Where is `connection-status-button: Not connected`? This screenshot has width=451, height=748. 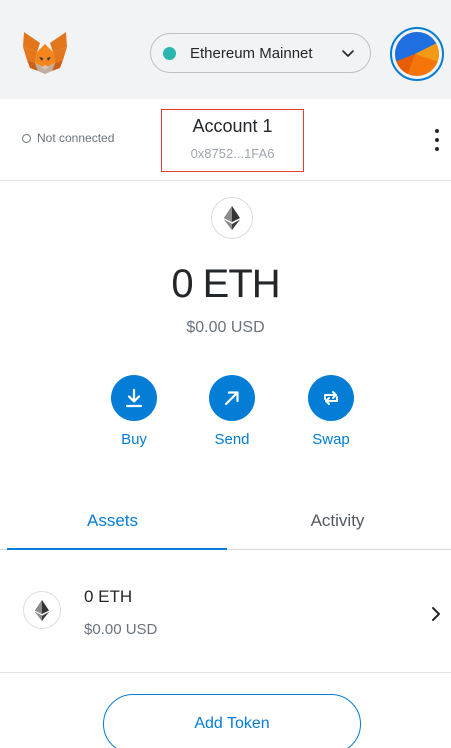
connection-status-button: Not connected is located at coordinates (68, 138).